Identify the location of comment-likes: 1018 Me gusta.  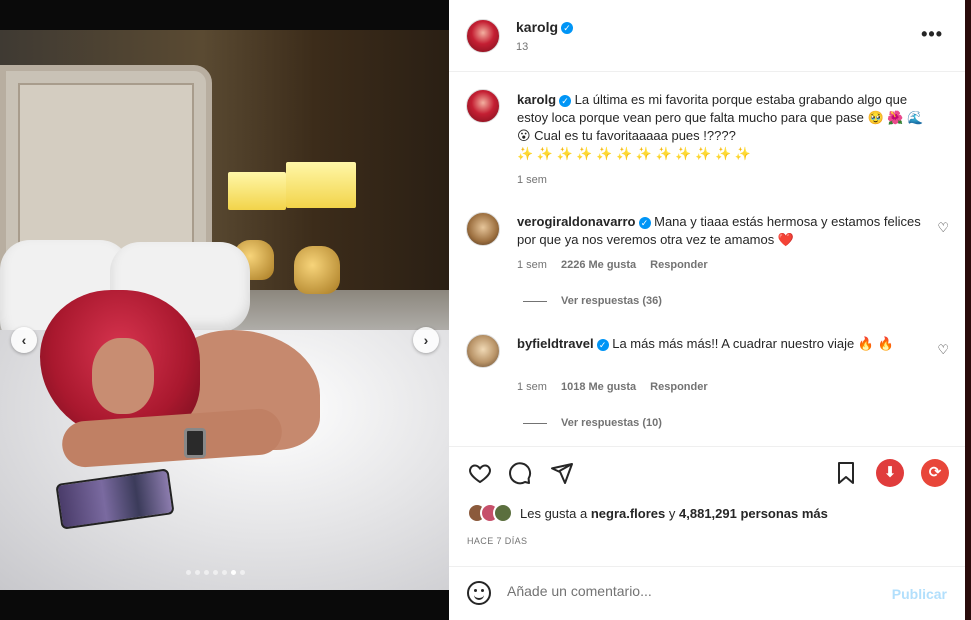
(598, 387).